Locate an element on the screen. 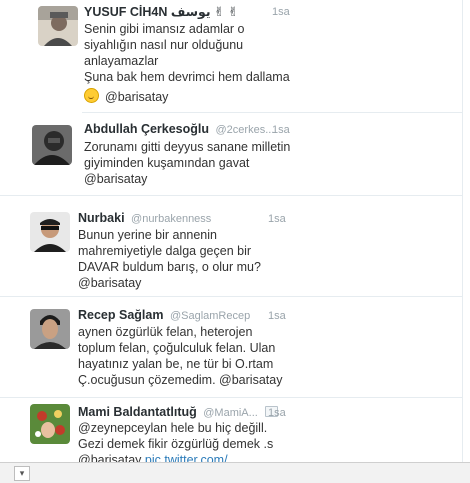  smile-emoji-icon is located at coordinates (91, 95).